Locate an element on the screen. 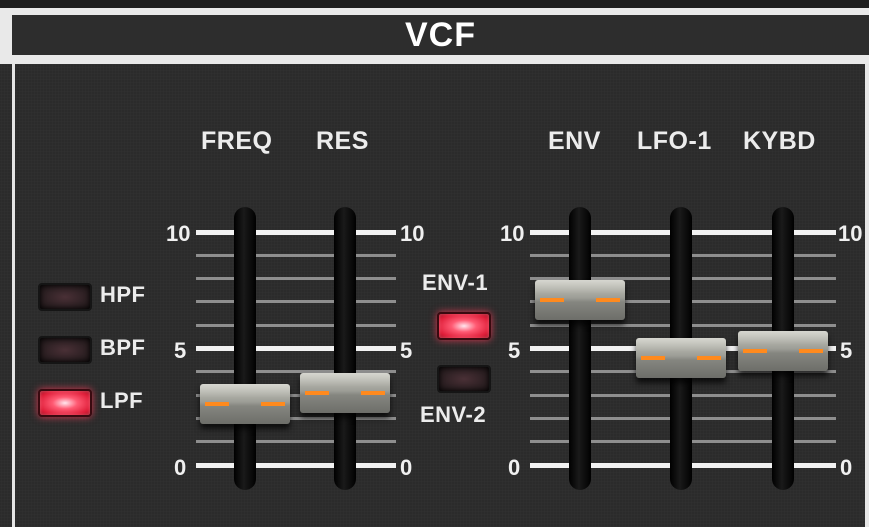 The image size is (869, 527). module-header: VCF is located at coordinates (434, 36).